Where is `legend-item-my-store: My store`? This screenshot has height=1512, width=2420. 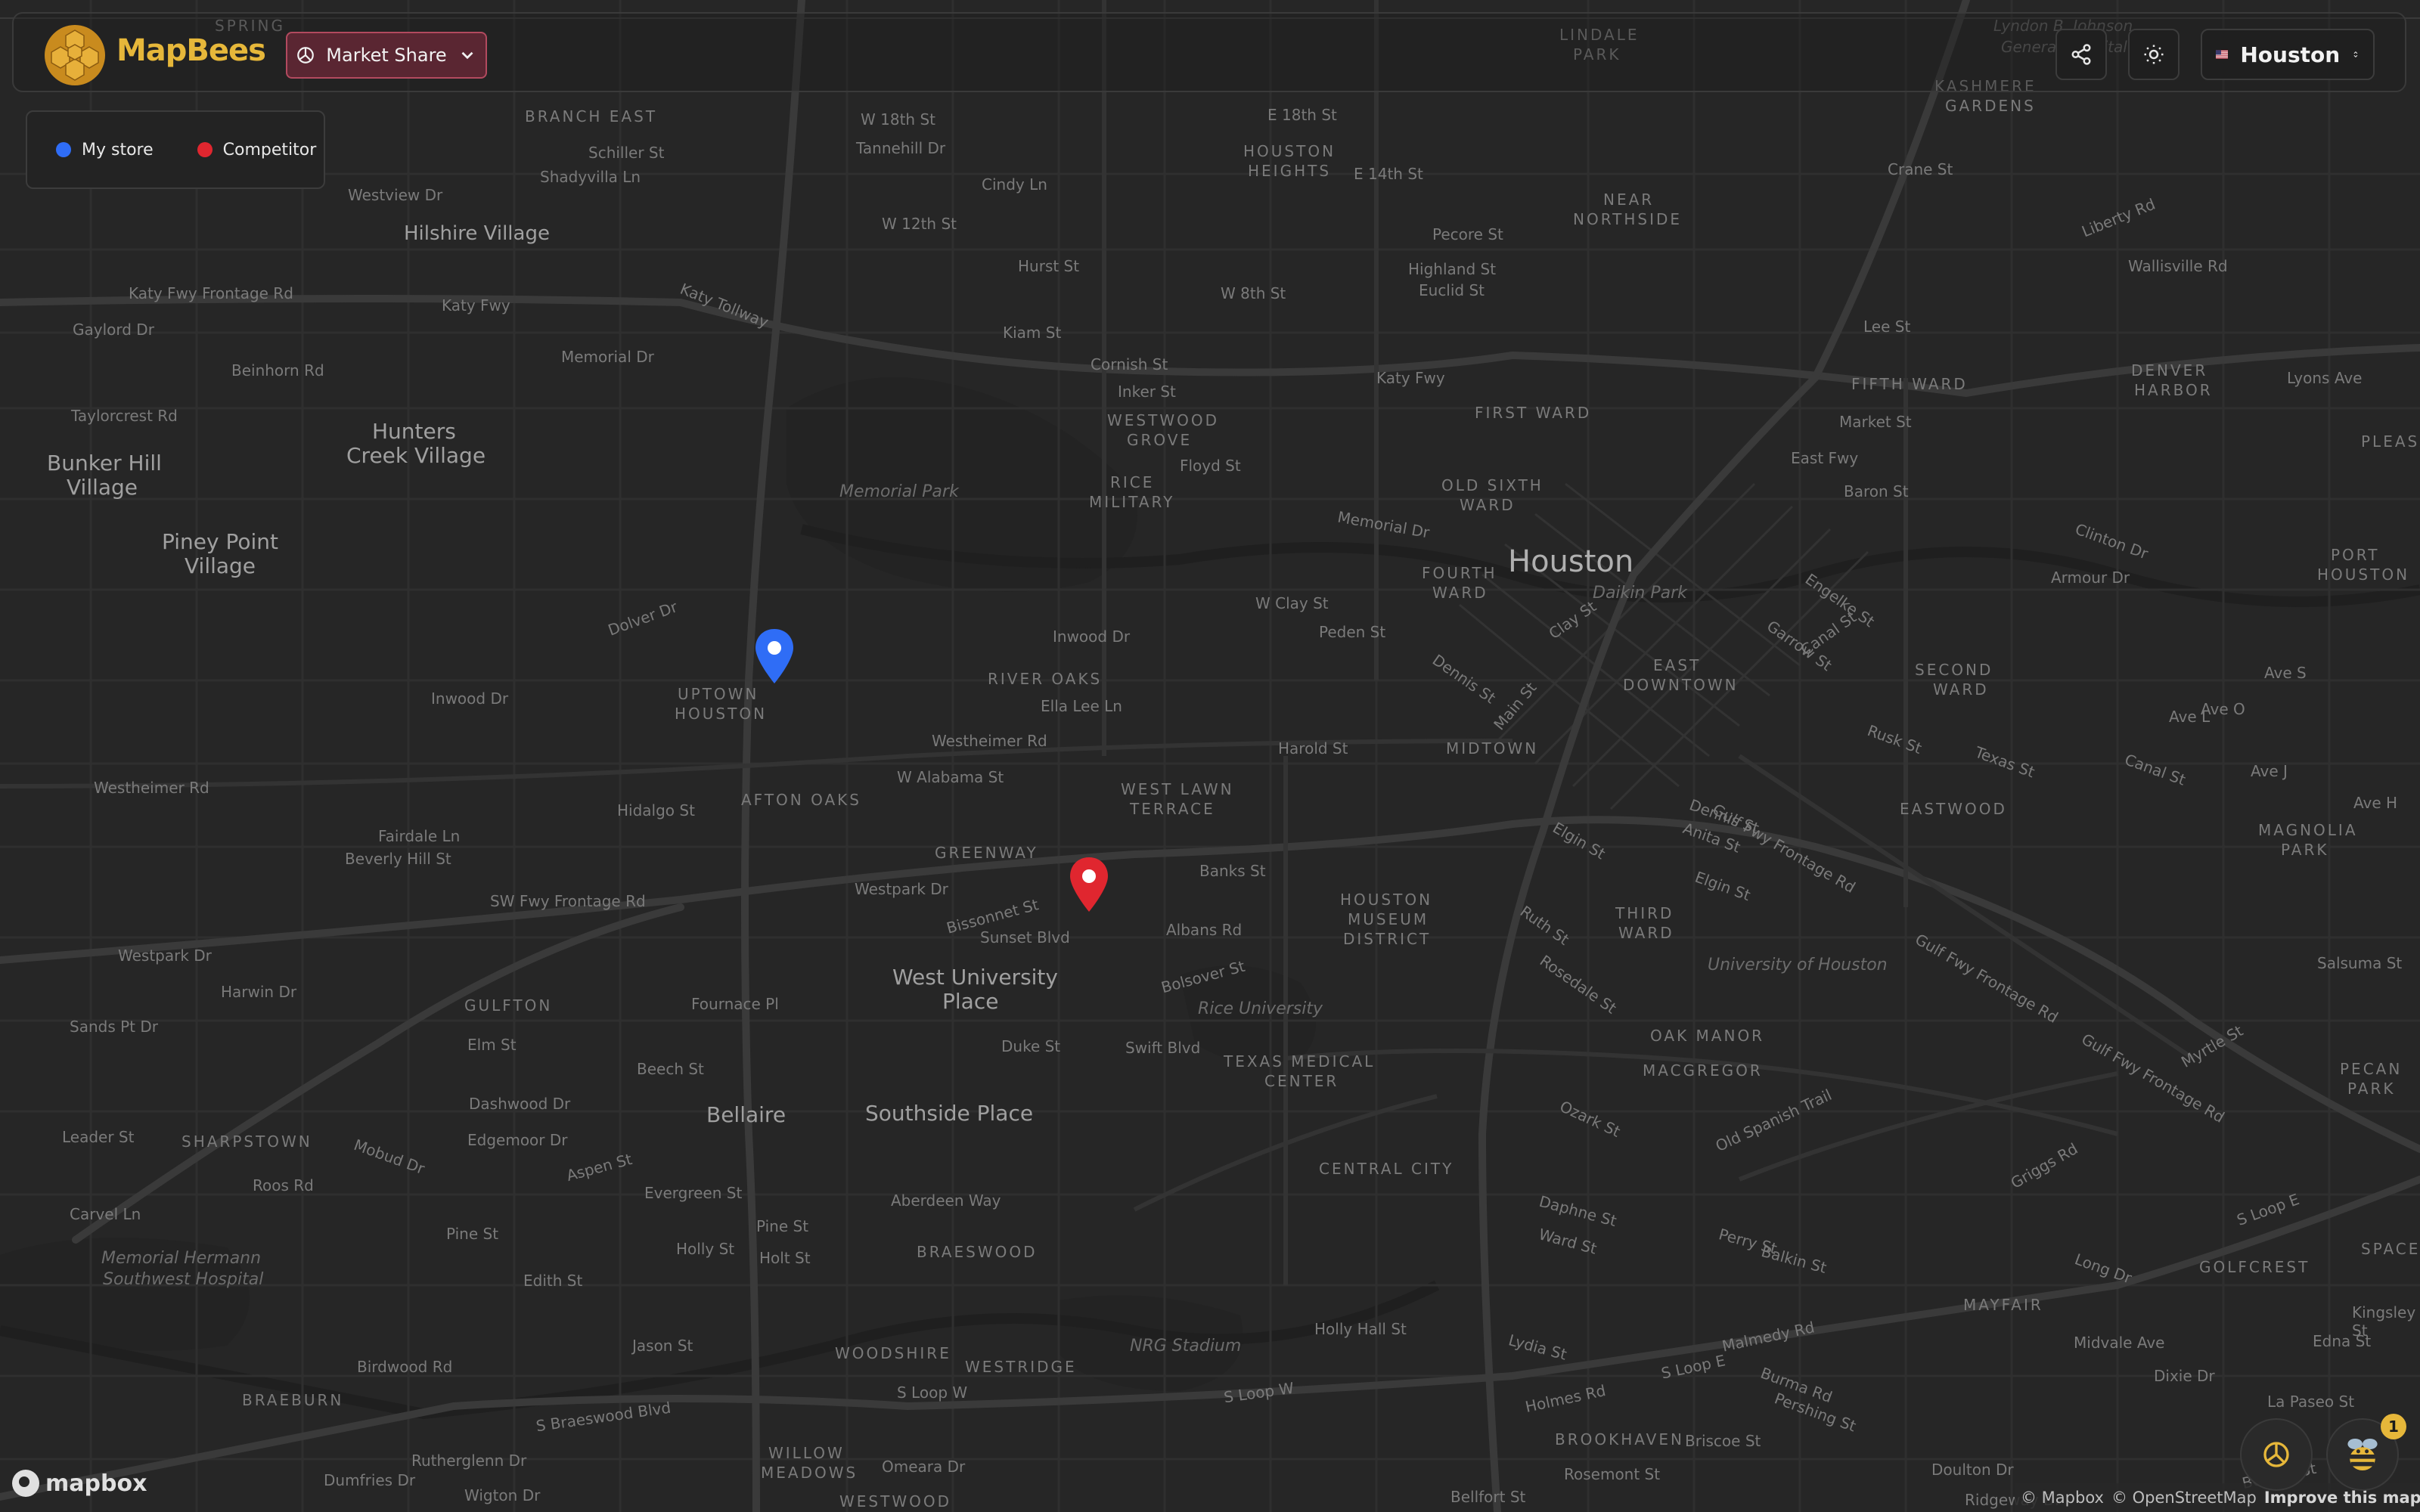
legend-item-my-store: My store is located at coordinates (105, 150).